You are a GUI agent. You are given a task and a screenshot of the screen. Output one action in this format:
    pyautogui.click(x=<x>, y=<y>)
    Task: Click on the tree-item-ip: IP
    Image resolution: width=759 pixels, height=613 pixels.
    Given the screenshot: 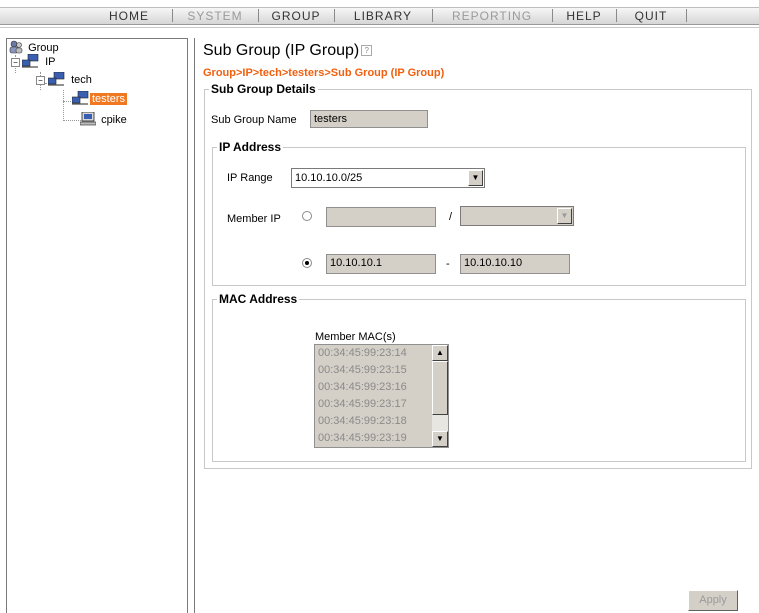 What is the action you would take?
    pyautogui.click(x=39, y=61)
    